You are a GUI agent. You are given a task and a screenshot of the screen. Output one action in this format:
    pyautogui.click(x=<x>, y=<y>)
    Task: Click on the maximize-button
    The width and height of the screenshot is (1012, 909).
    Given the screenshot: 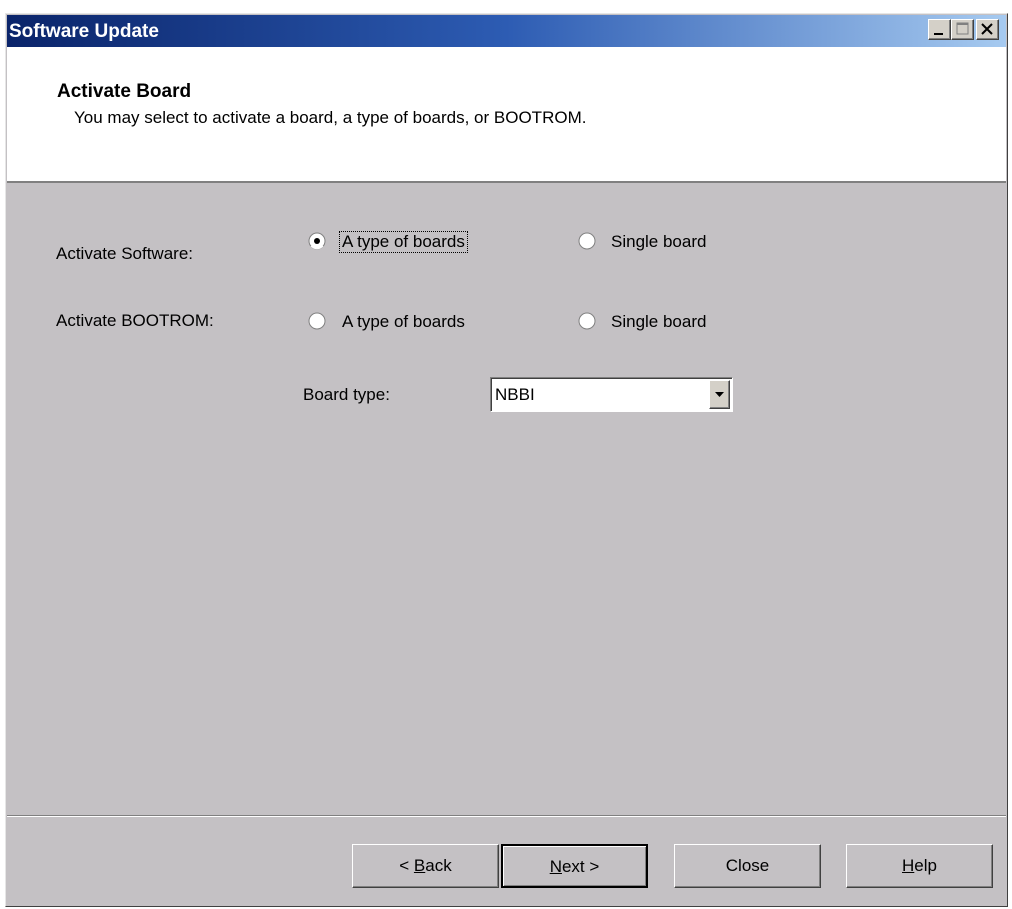 What is the action you would take?
    pyautogui.click(x=962, y=29)
    